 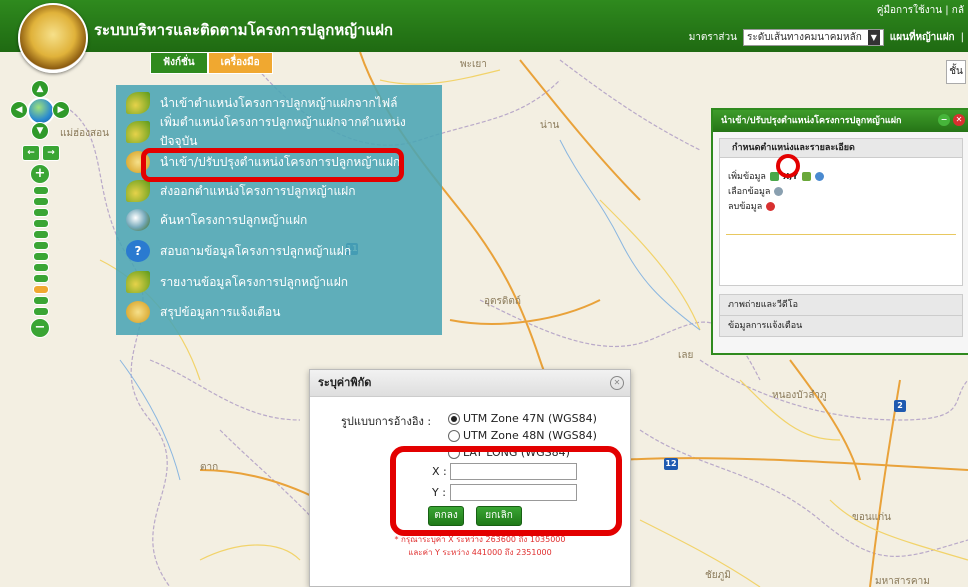 I want to click on zoom-in-icon: +, so click(x=40, y=174).